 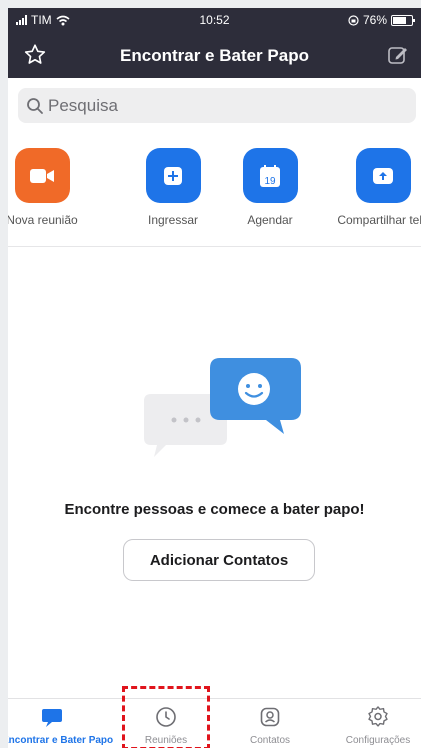 What do you see at coordinates (214, 19) in the screenshot?
I see `status-bar: TIM 10:52 76%` at bounding box center [214, 19].